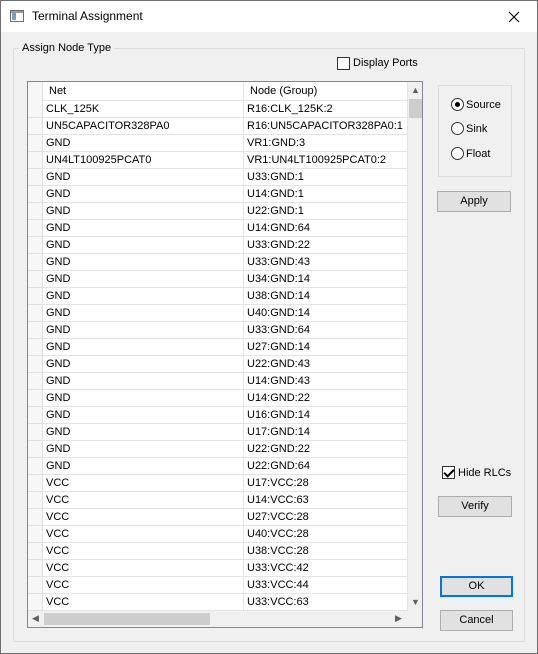 This screenshot has height=654, width=538. What do you see at coordinates (218, 364) in the screenshot?
I see `table-row: GND U22:GND:43` at bounding box center [218, 364].